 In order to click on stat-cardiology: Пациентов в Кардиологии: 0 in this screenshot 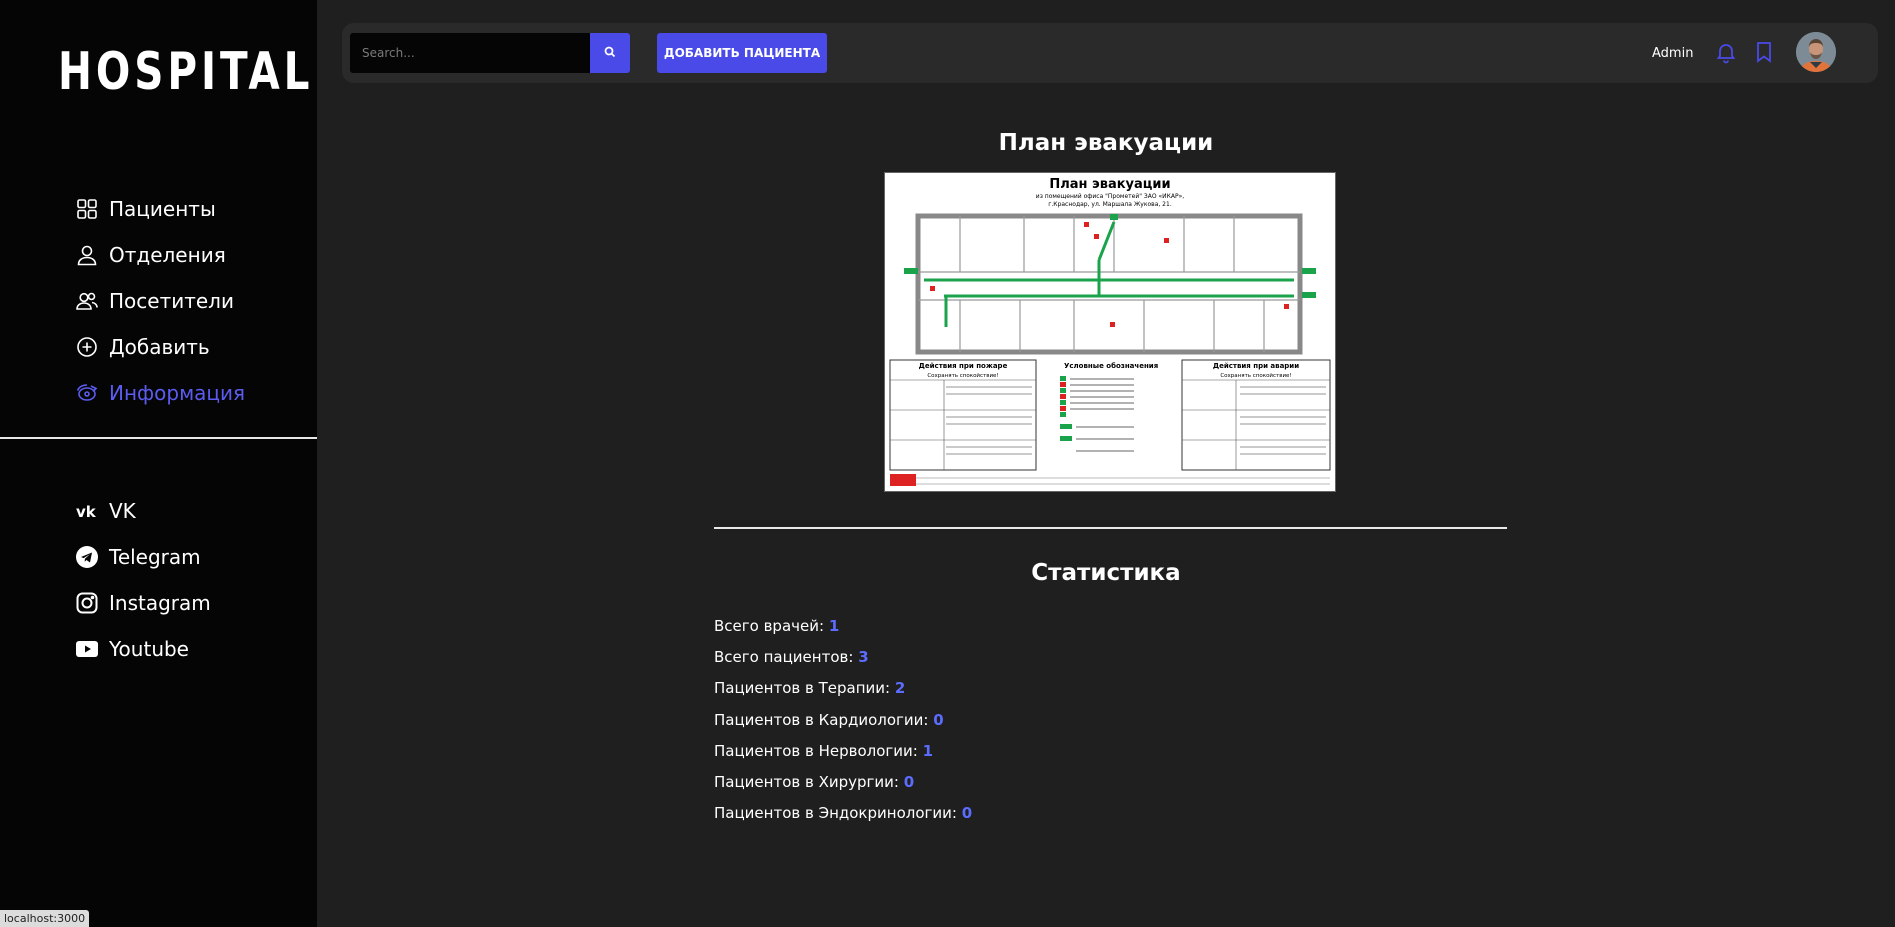, I will do `click(843, 725)`.